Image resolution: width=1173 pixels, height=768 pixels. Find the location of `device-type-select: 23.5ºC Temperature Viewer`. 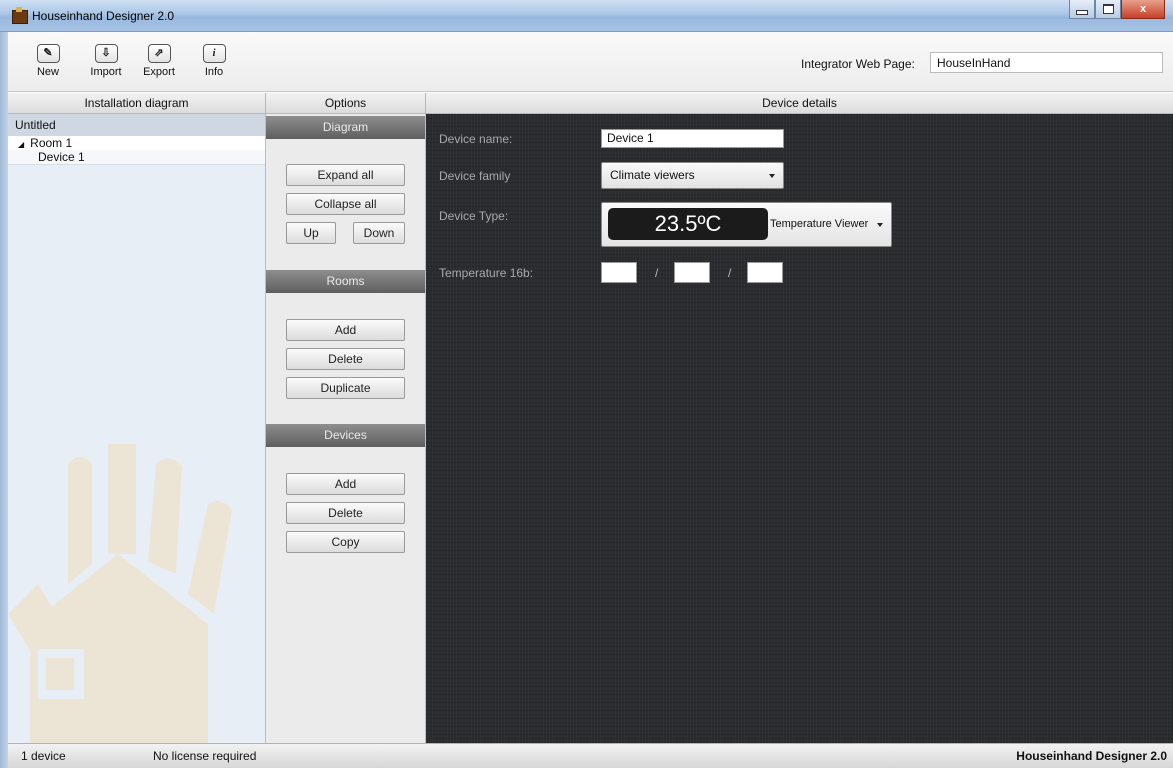

device-type-select: 23.5ºC Temperature Viewer is located at coordinates (746, 224).